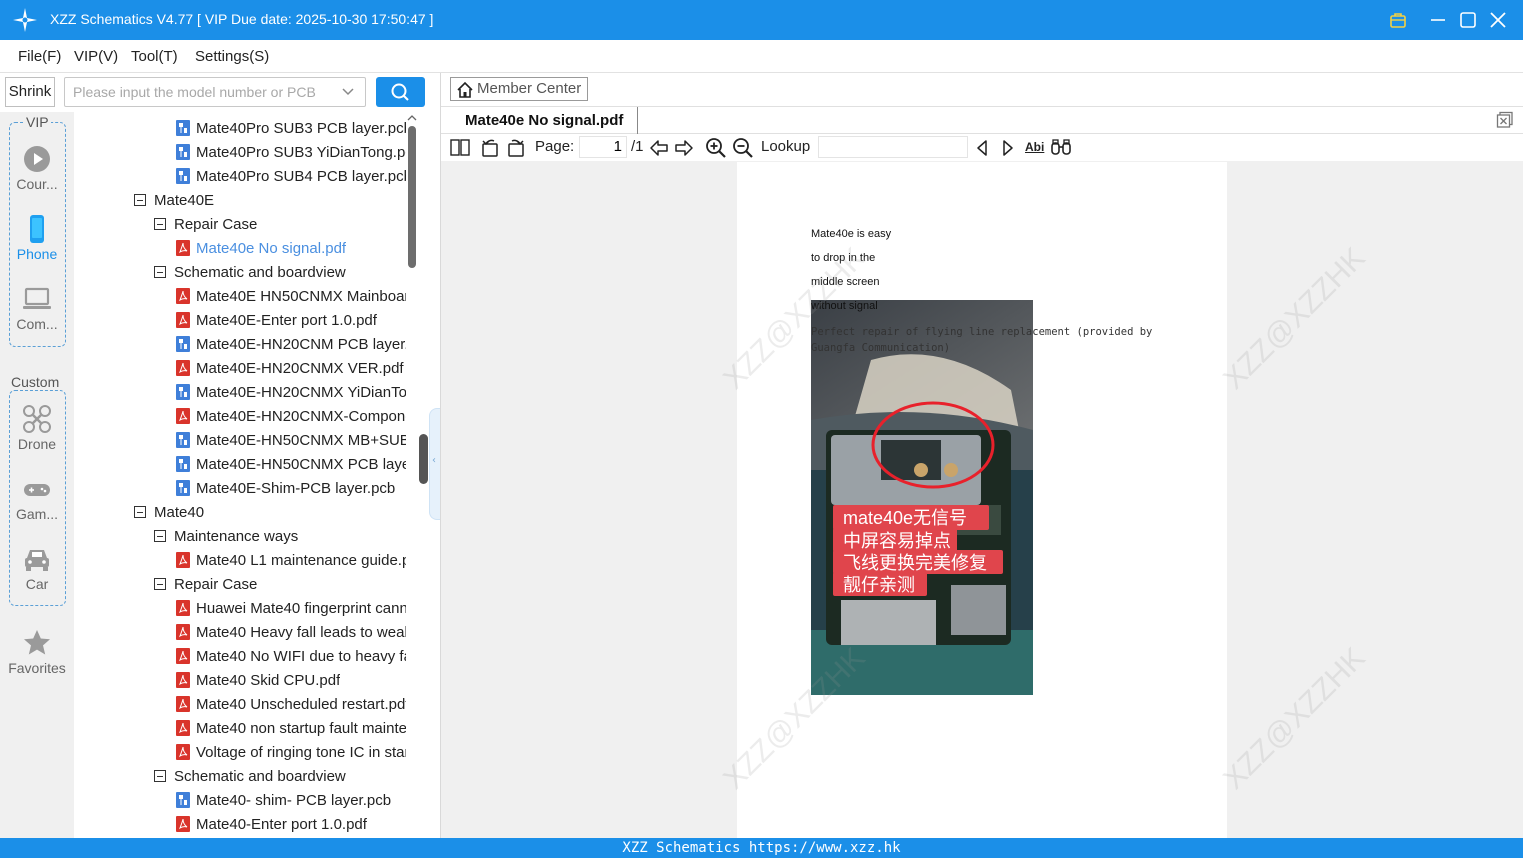 Image resolution: width=1523 pixels, height=858 pixels. What do you see at coordinates (291, 608) in the screenshot?
I see `tree-file: Huawei Mate40 fingerprint cannot` at bounding box center [291, 608].